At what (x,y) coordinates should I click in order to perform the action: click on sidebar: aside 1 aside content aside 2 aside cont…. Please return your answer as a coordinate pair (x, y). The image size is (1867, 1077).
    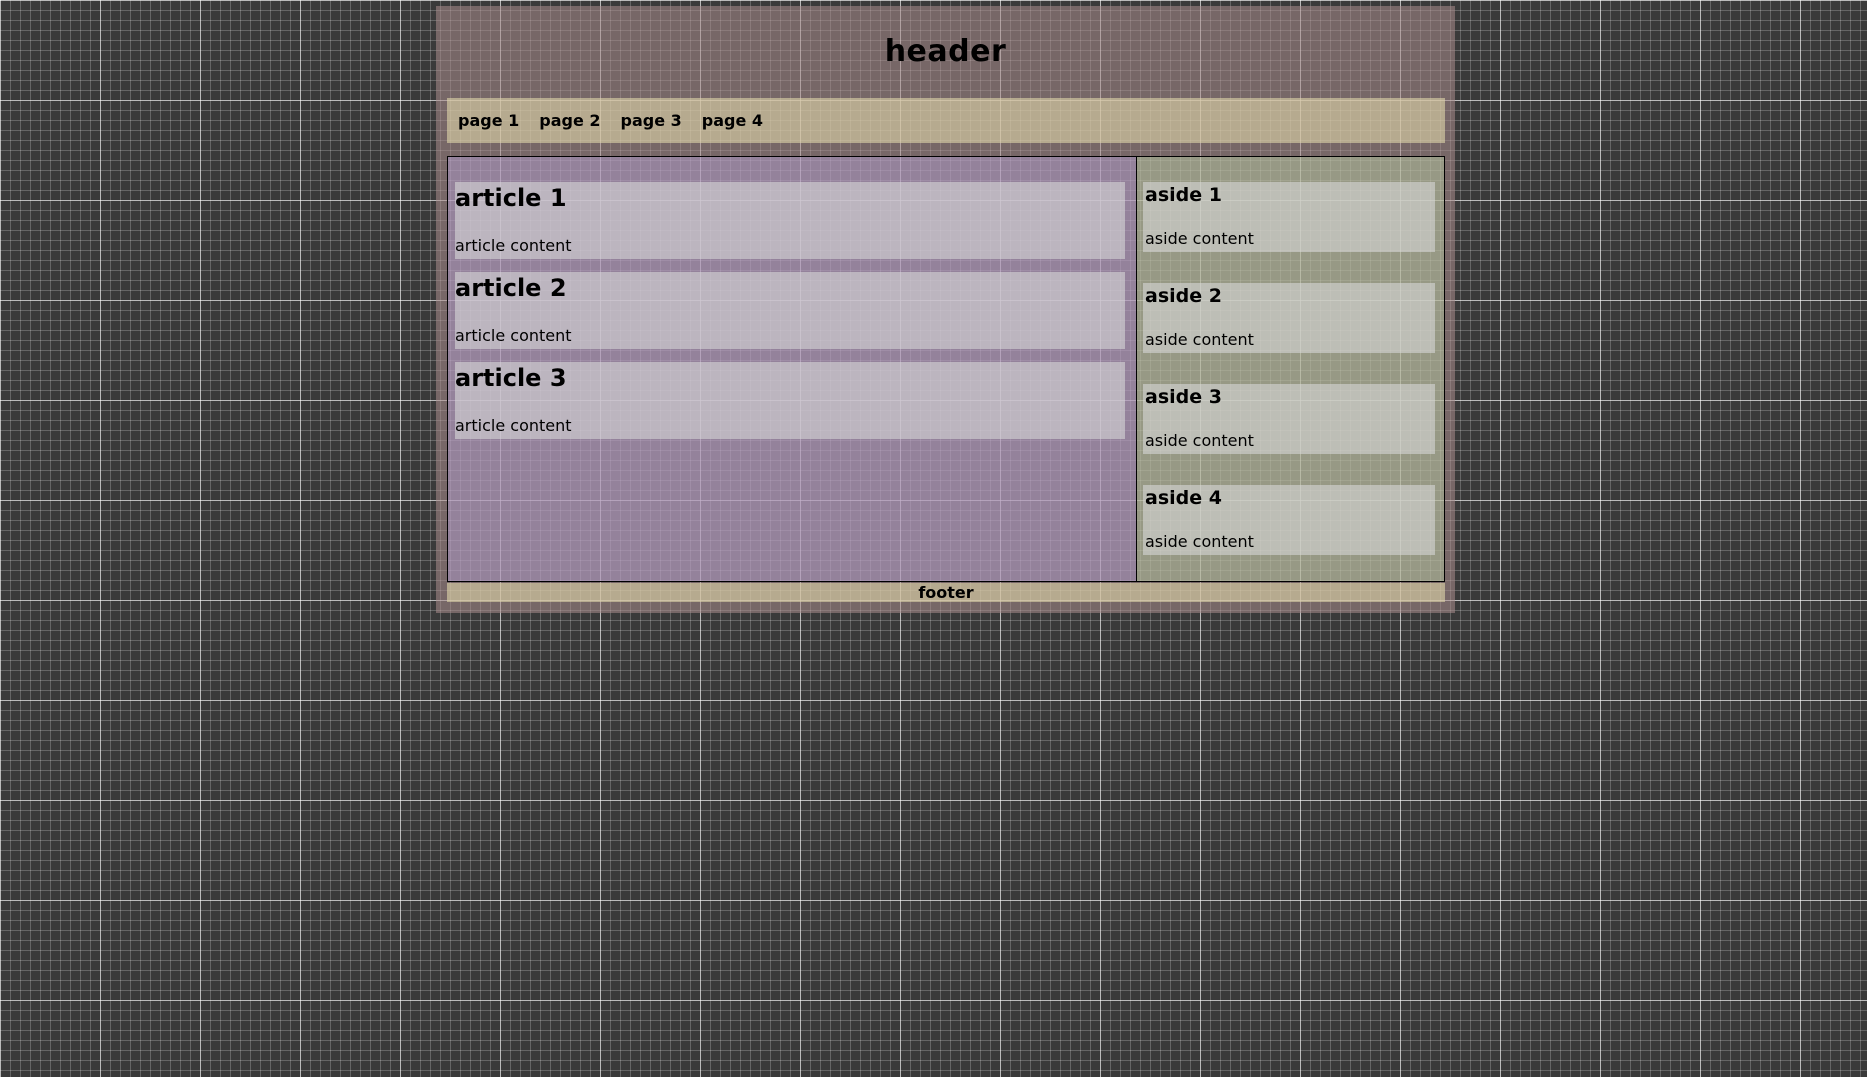
    Looking at the image, I should click on (1291, 369).